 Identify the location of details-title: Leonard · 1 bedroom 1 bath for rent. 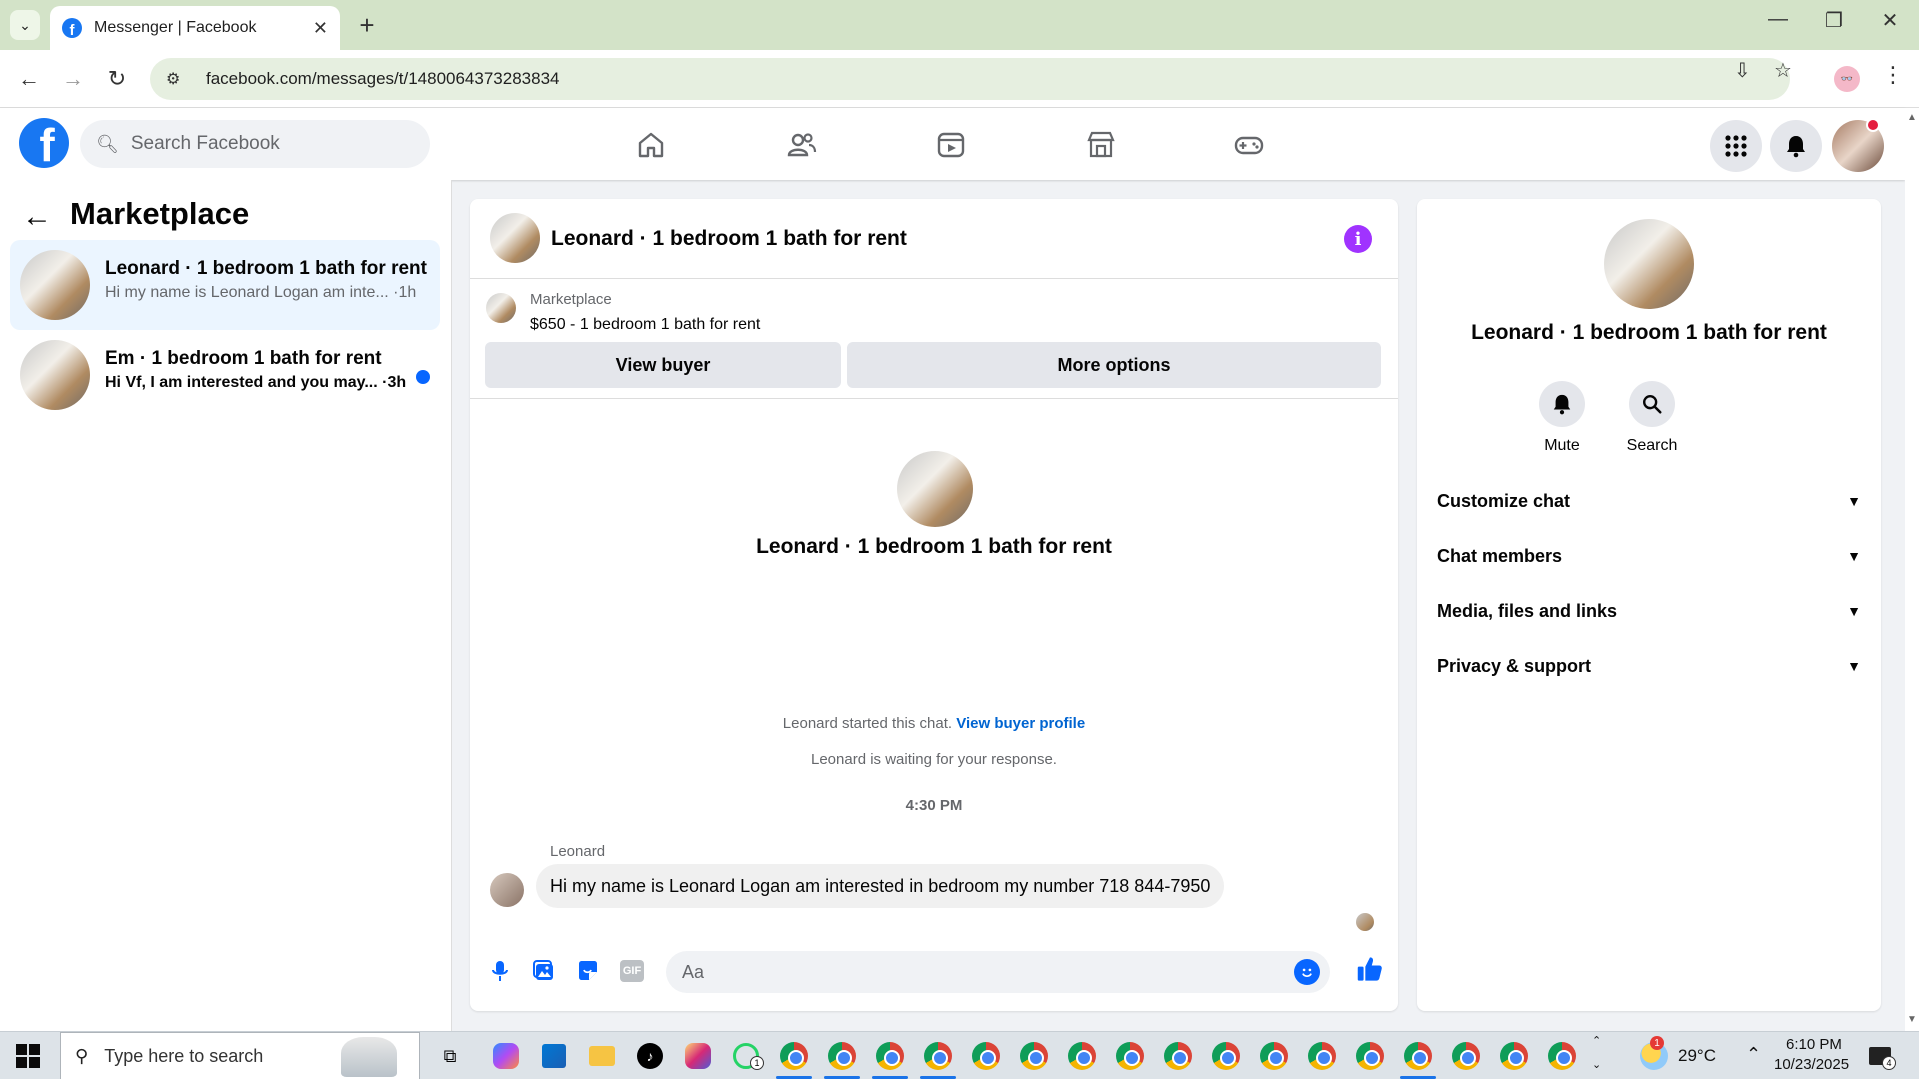
(1649, 332).